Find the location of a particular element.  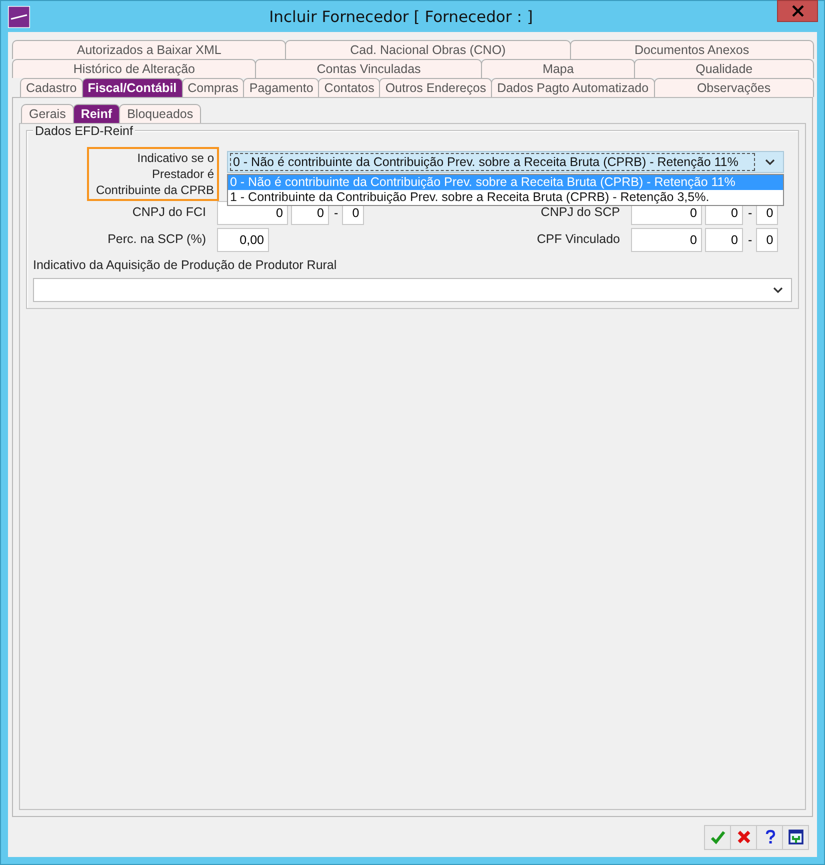

tab: Documentos Anexos is located at coordinates (692, 49).